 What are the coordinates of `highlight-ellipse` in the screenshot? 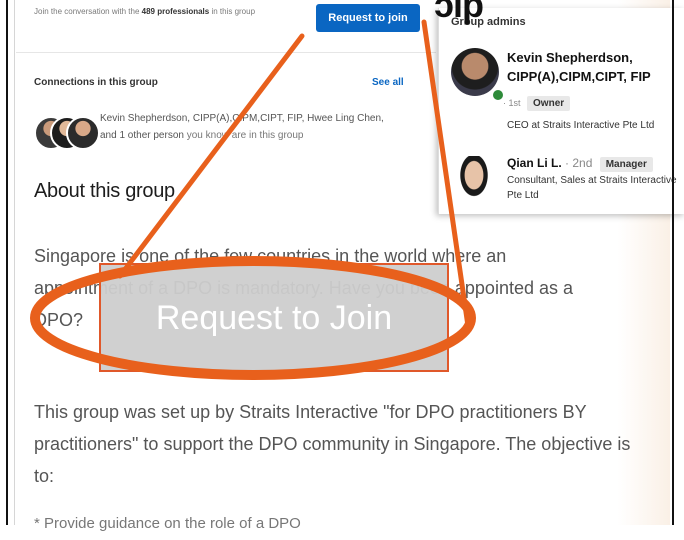 It's located at (253, 318).